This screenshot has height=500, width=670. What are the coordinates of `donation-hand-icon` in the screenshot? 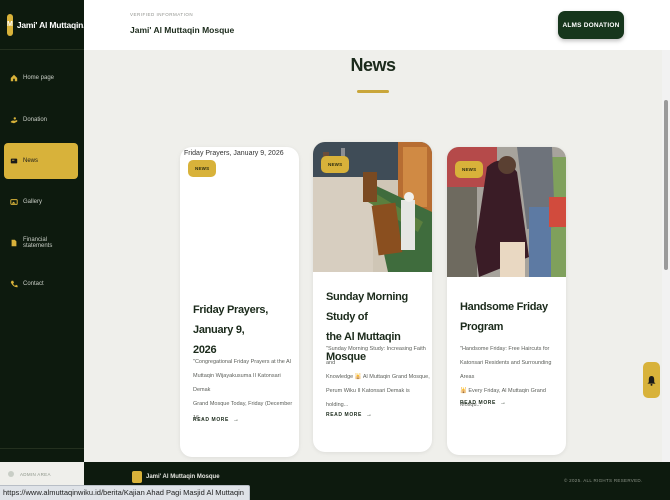 It's located at (13, 120).